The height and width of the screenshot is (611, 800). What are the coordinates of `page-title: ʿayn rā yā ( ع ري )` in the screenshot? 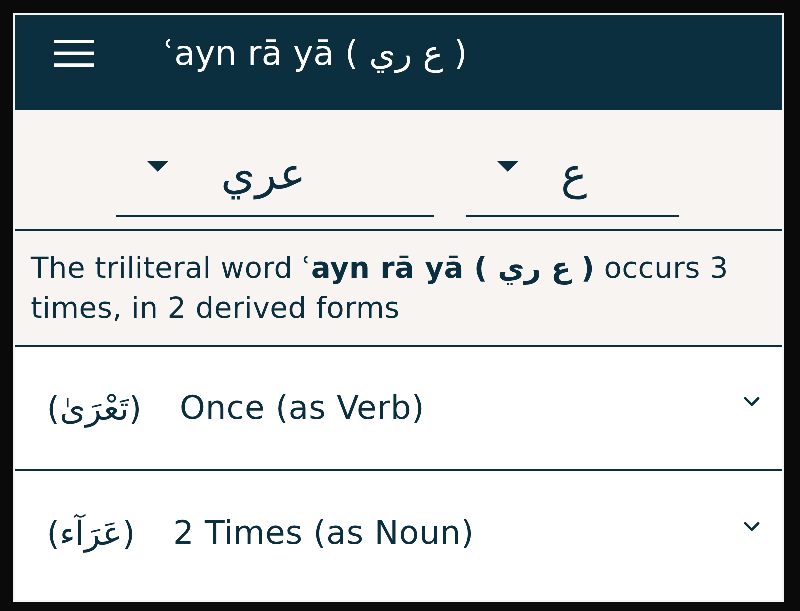 It's located at (316, 54).